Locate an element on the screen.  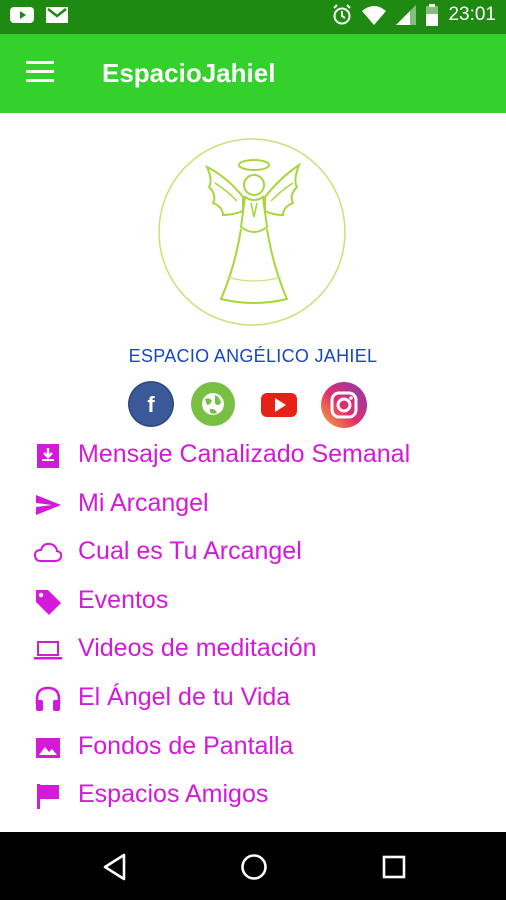
home-icon is located at coordinates (254, 867).